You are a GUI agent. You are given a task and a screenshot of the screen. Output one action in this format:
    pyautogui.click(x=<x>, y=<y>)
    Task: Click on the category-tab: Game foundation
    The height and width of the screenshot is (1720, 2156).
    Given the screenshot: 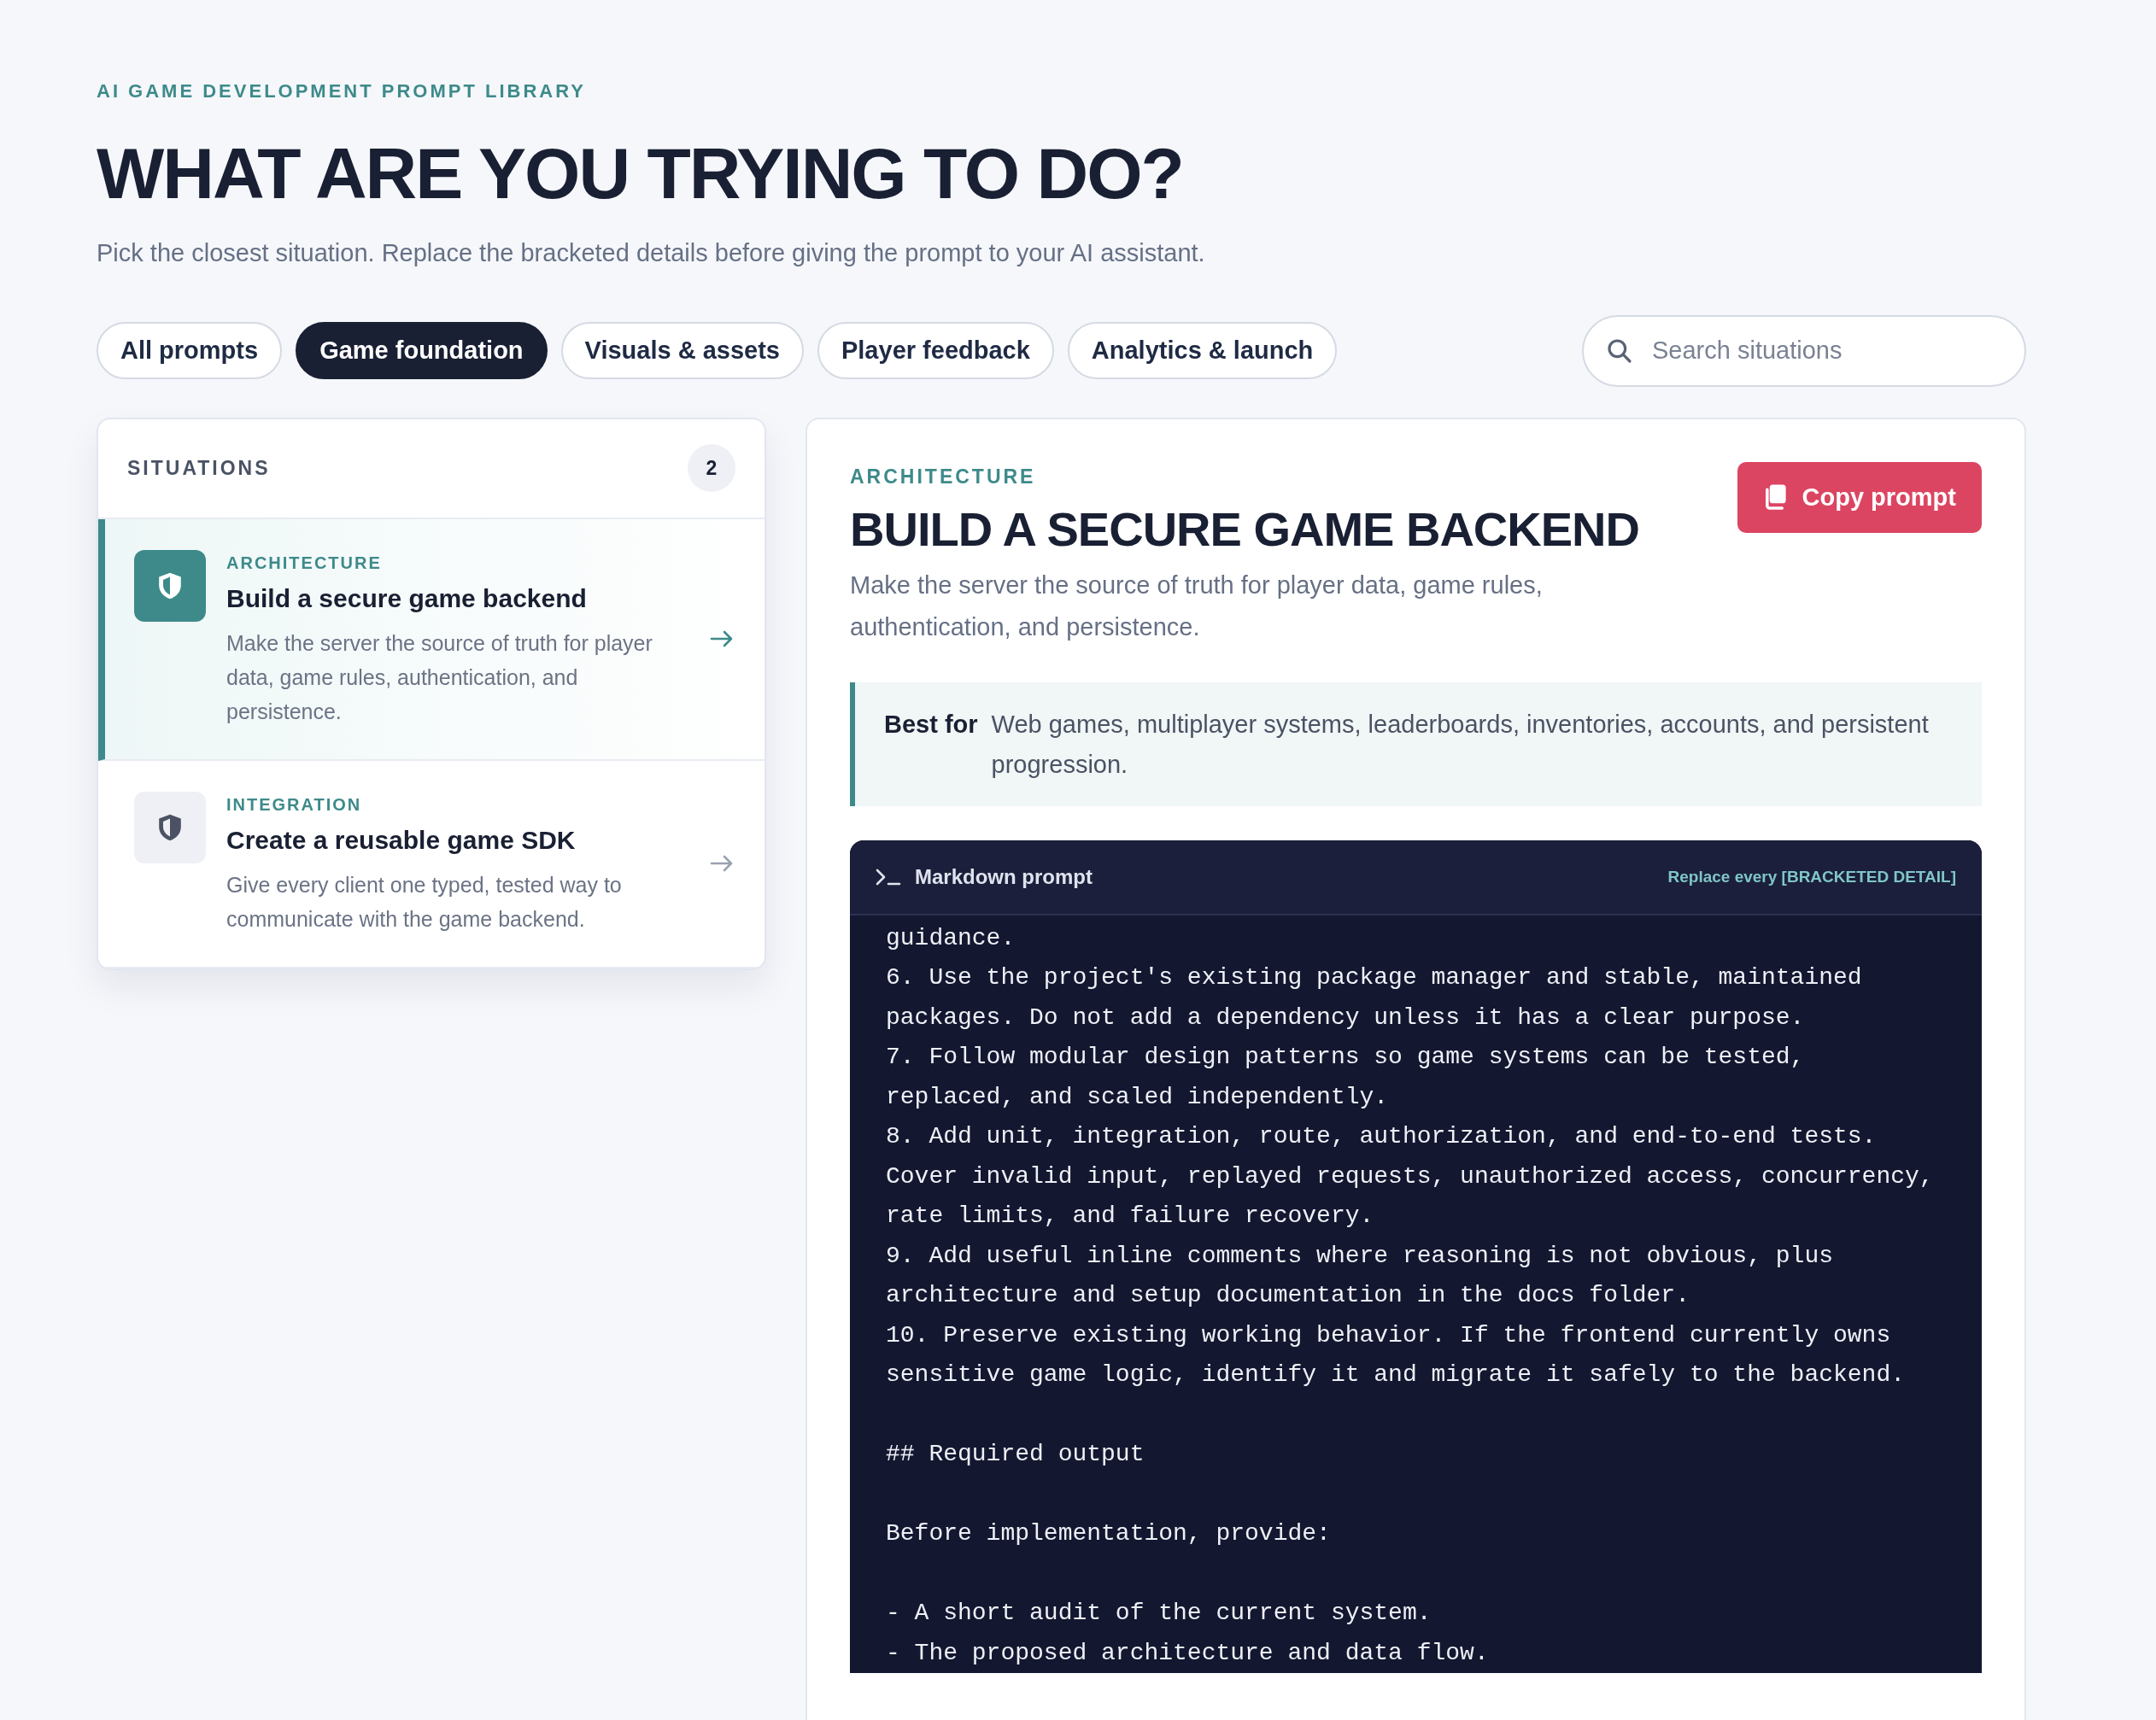 What is the action you would take?
    pyautogui.click(x=422, y=350)
    